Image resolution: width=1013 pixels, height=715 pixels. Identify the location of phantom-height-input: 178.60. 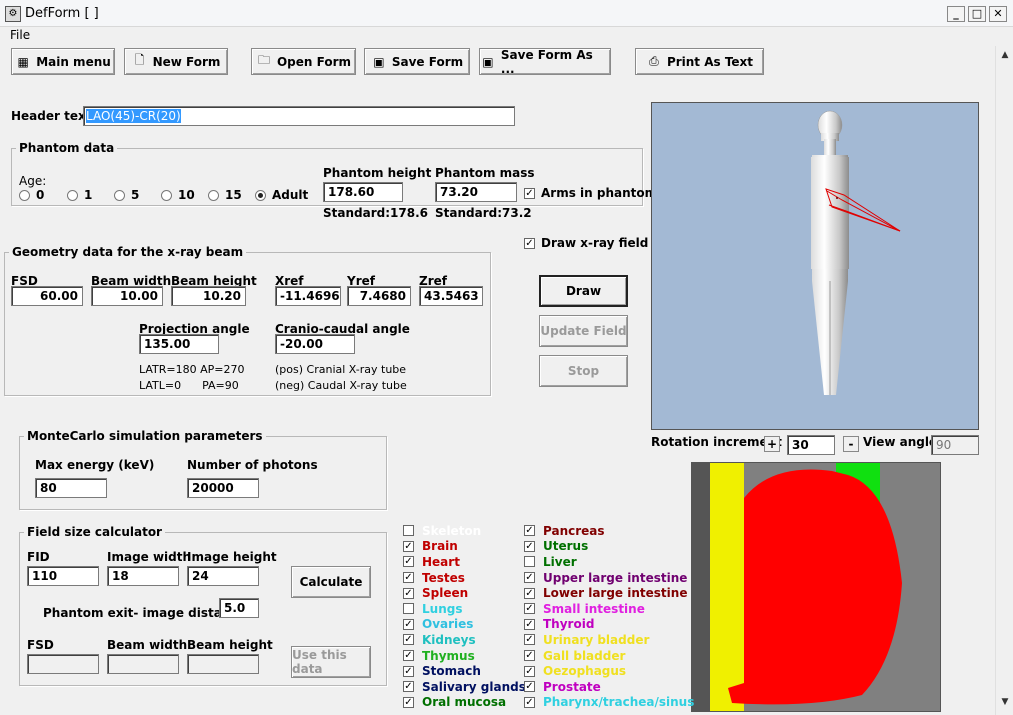
(363, 192).